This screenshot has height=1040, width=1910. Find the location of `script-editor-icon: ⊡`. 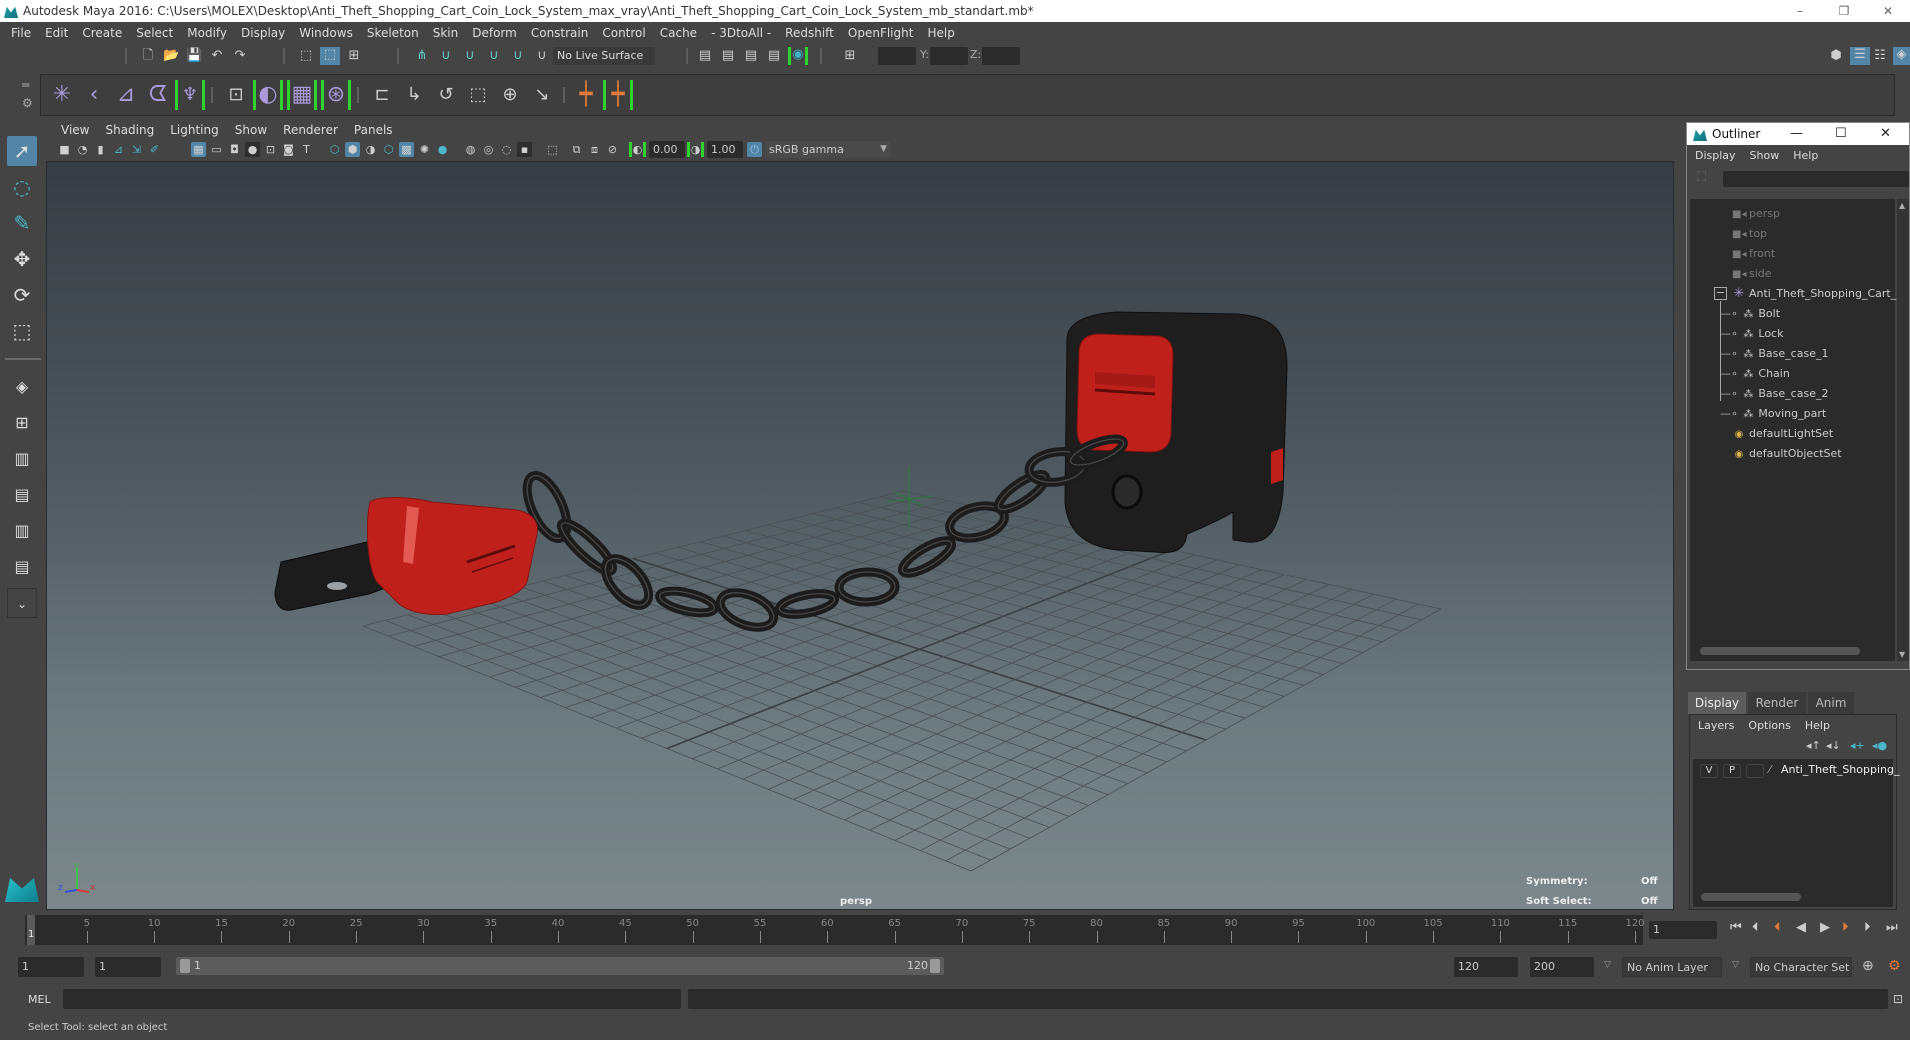

script-editor-icon: ⊡ is located at coordinates (1898, 999).